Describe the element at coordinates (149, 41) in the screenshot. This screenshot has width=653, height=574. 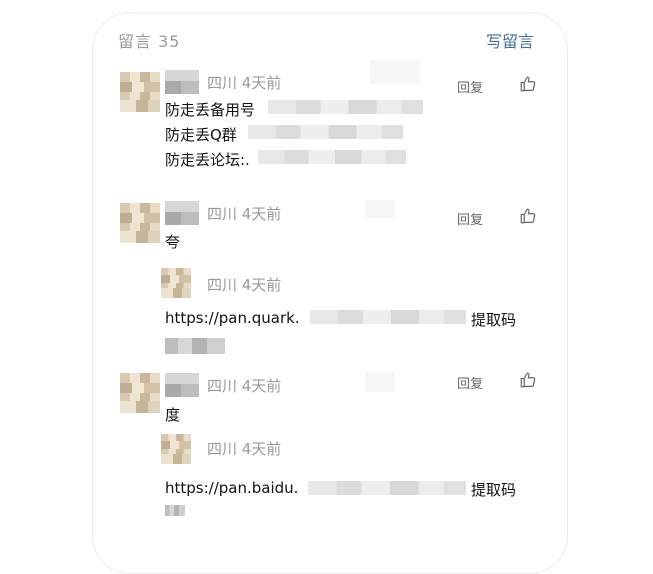
I see `comment-count: 留言 35` at that location.